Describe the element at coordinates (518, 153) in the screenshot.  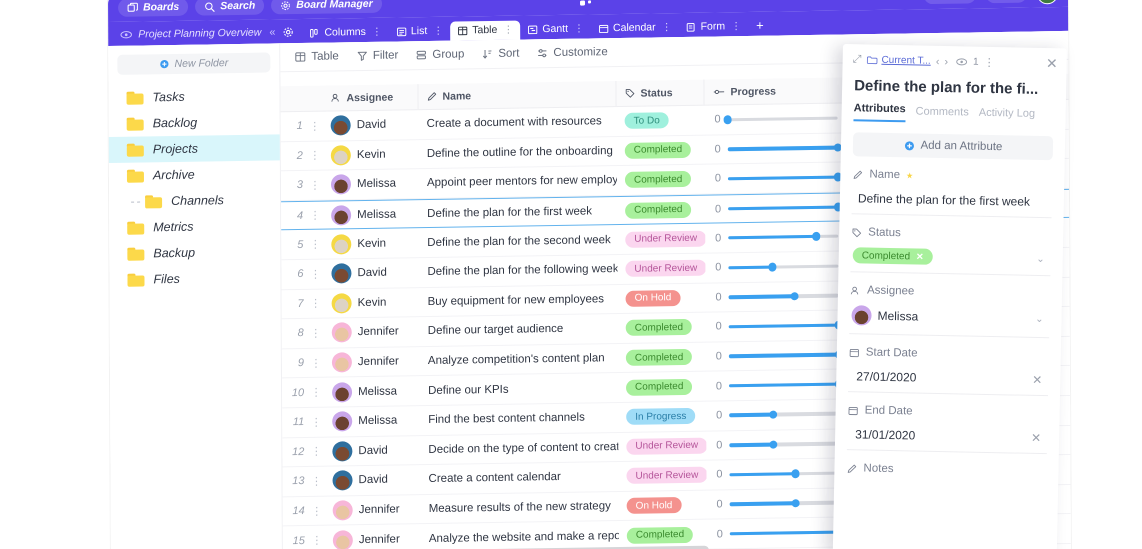
I see `cell-task-name: Define the outline for the onboarding` at that location.